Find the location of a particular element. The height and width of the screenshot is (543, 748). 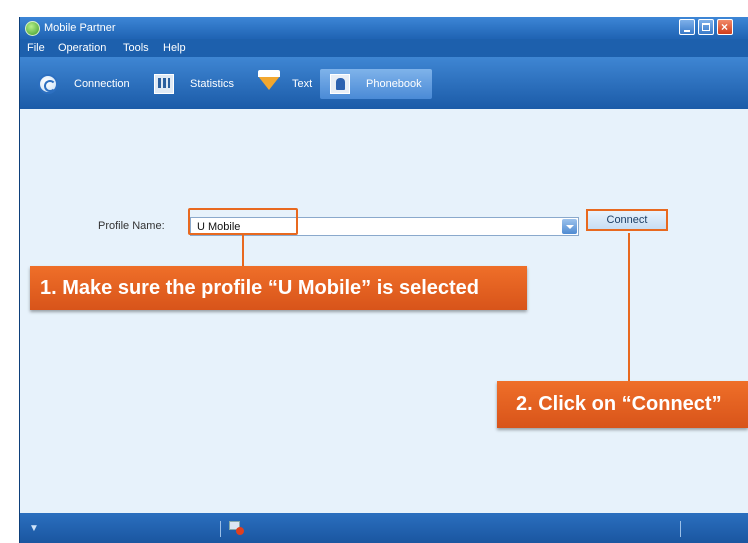

app-logo-icon is located at coordinates (32, 28).